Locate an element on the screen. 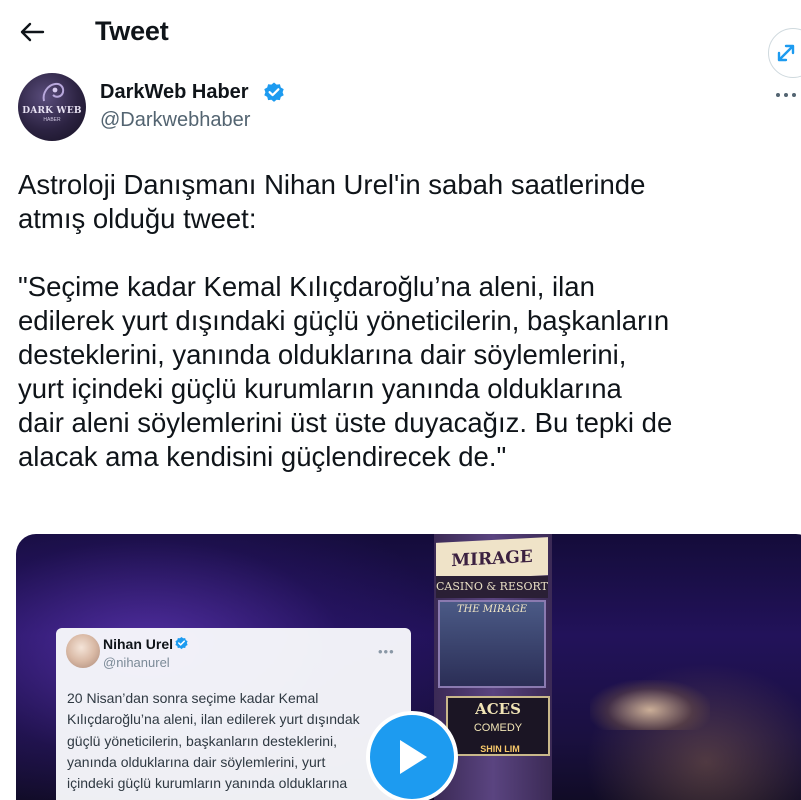 Image resolution: width=801 pixels, height=800 pixels. expand-arrows-icon is located at coordinates (786, 53).